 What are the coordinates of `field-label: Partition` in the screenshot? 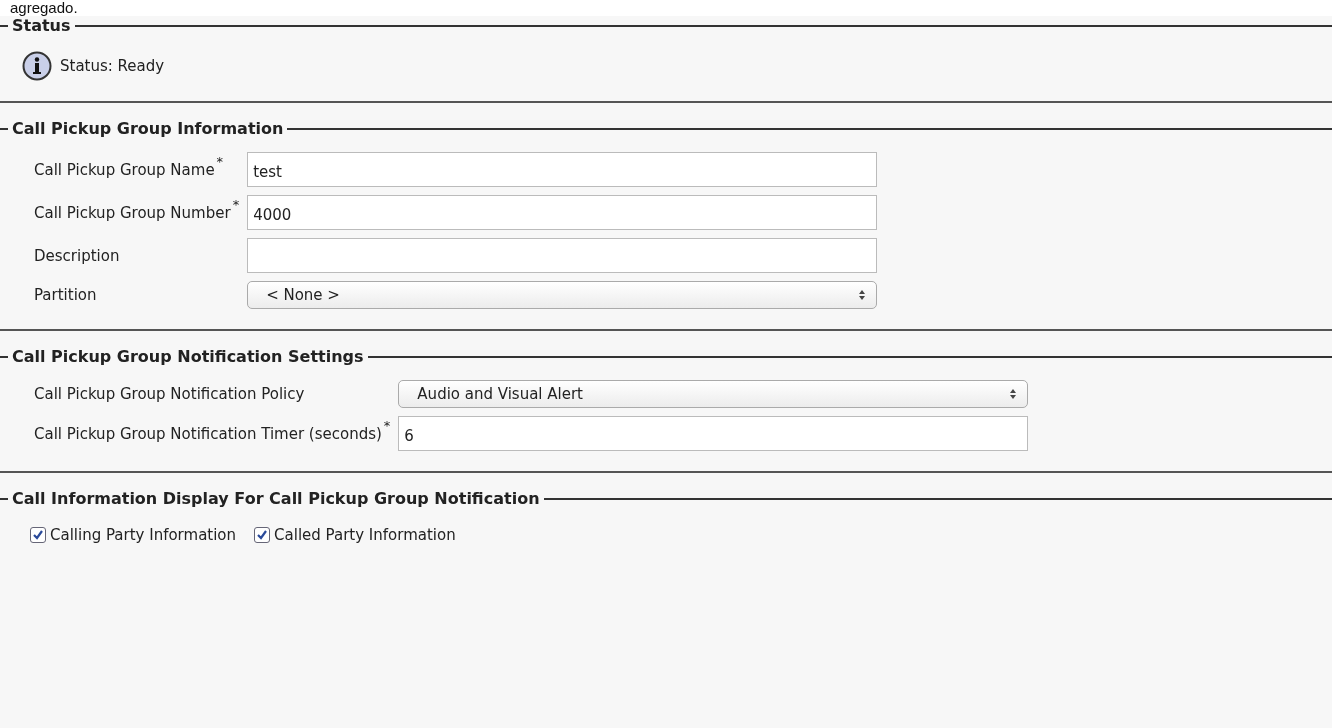 It's located at (65, 295).